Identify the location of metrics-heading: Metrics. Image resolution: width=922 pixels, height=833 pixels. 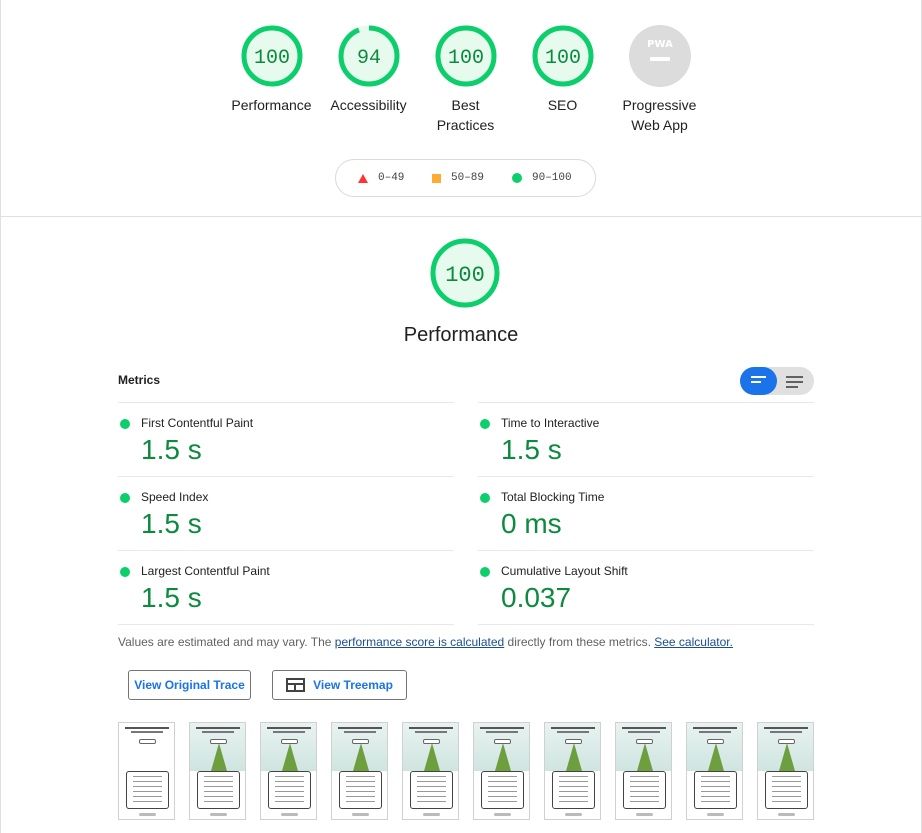
(139, 380).